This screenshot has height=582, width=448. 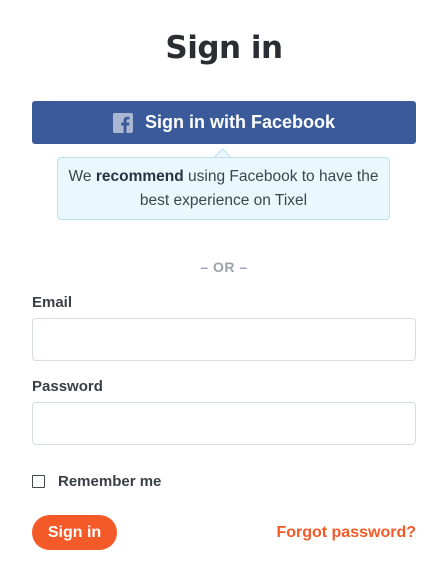 I want to click on or-divider: – OR –, so click(x=224, y=267).